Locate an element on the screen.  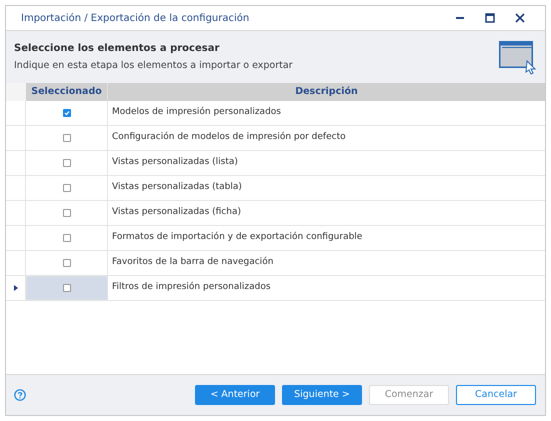
table-cell-text: Vistas personalizadas (lista) is located at coordinates (175, 163).